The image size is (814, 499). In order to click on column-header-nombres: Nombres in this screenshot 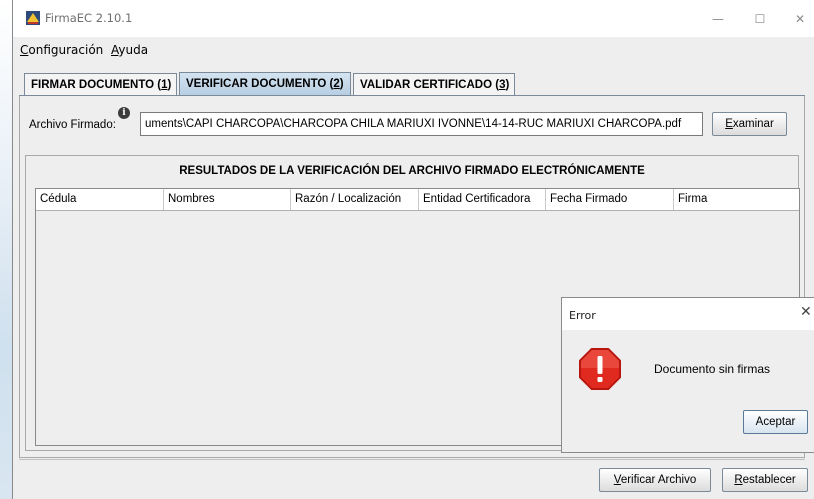, I will do `click(227, 199)`.